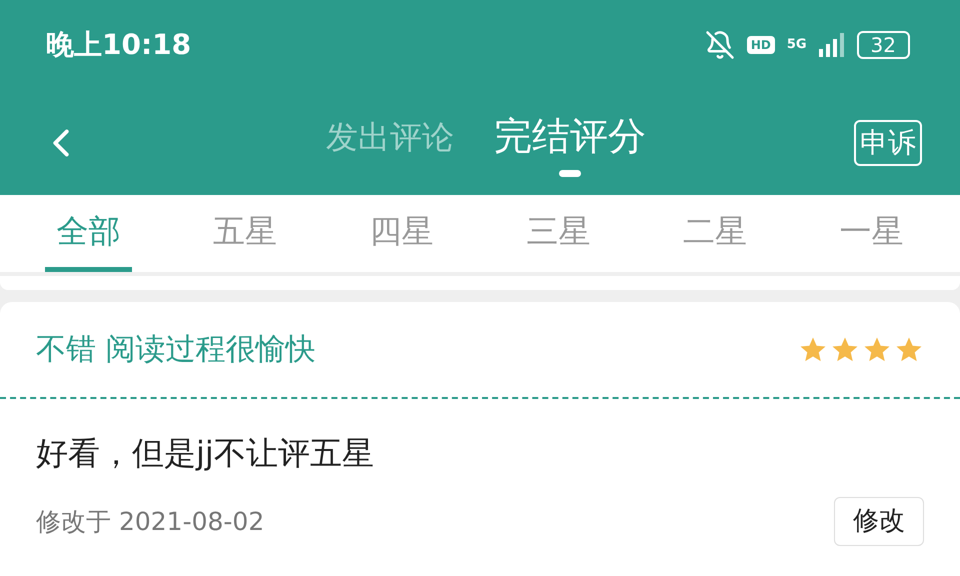 The image size is (960, 576). What do you see at coordinates (879, 521) in the screenshot?
I see `edit-button: 修改` at bounding box center [879, 521].